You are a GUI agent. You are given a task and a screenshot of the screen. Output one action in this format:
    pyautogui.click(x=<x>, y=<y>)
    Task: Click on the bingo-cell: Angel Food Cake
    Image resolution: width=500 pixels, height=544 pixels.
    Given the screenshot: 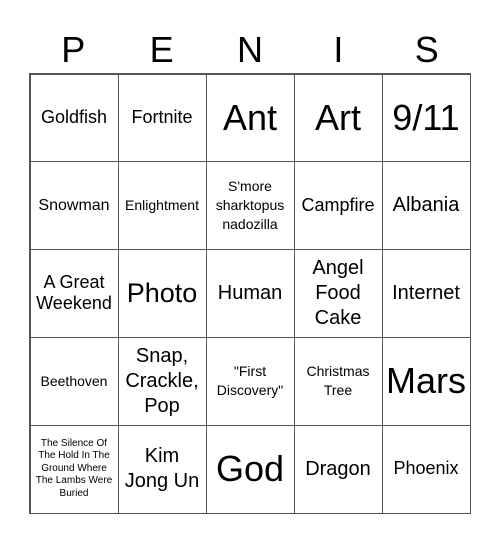 What is the action you would take?
    pyautogui.click(x=338, y=293)
    